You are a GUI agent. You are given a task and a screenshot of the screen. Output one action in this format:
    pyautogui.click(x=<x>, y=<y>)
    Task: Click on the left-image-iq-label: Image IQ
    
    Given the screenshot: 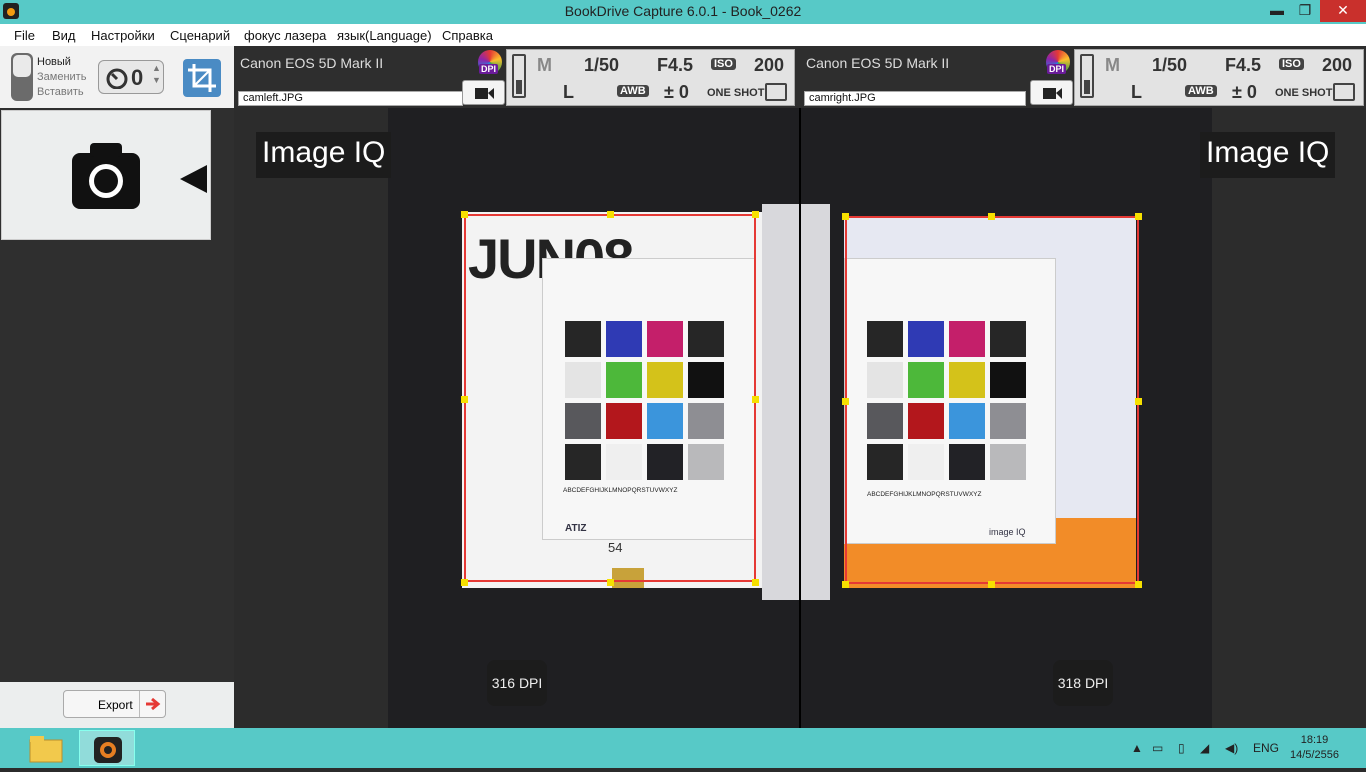 What is the action you would take?
    pyautogui.click(x=324, y=155)
    